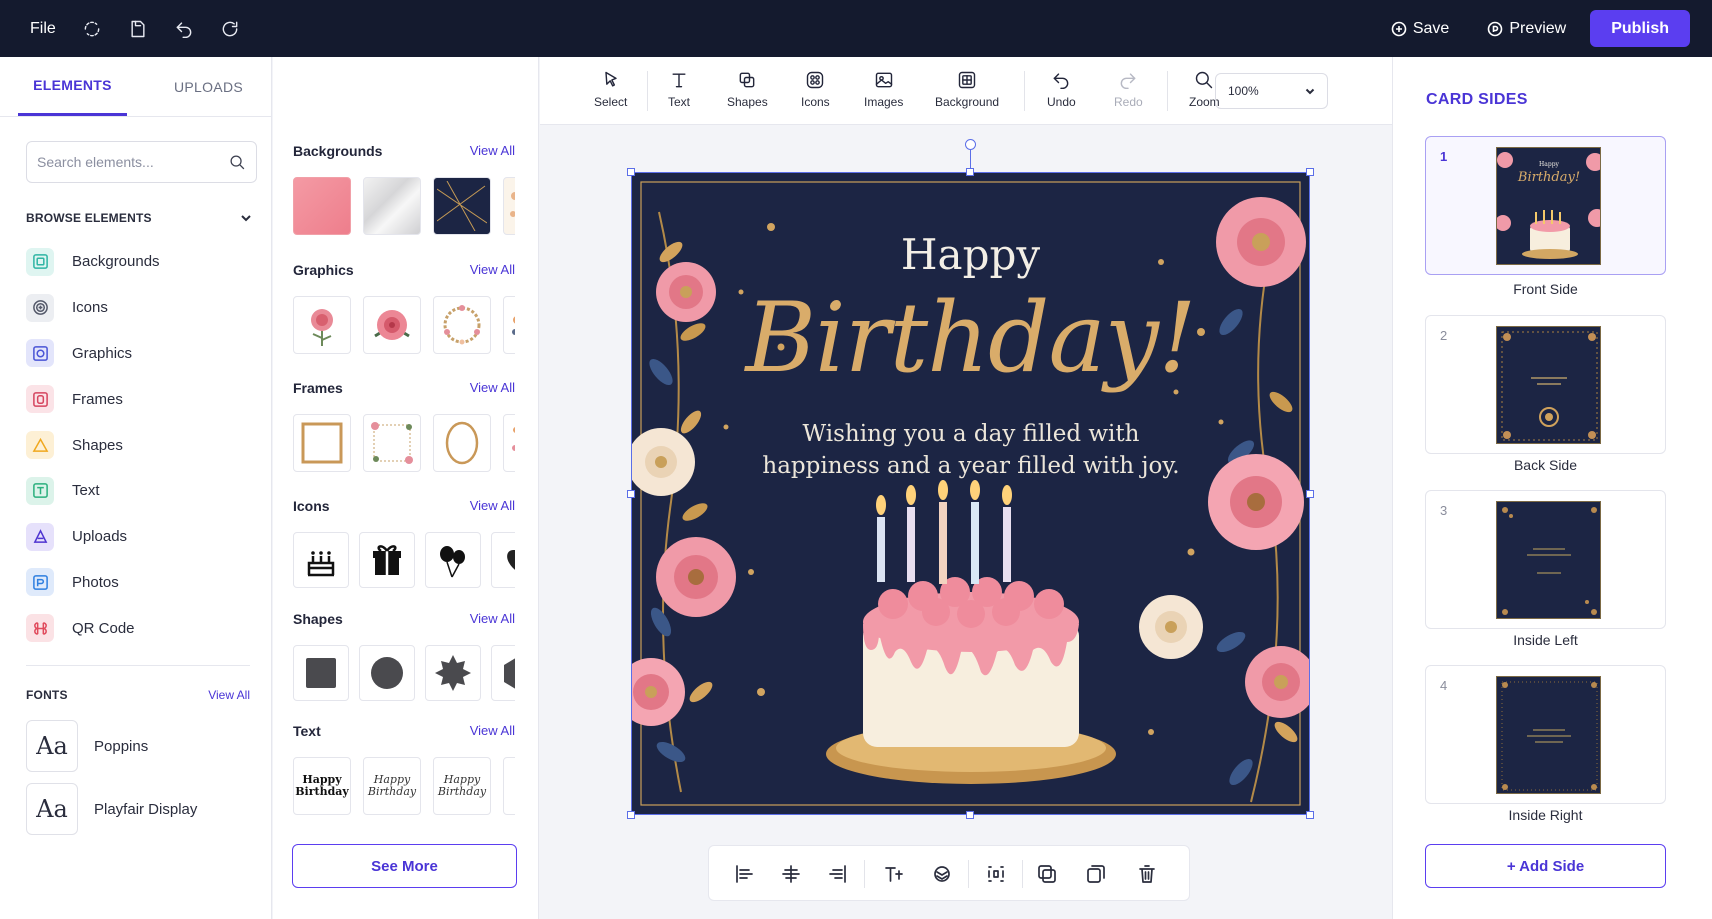  Describe the element at coordinates (184, 29) in the screenshot. I see `undo-icon` at that location.